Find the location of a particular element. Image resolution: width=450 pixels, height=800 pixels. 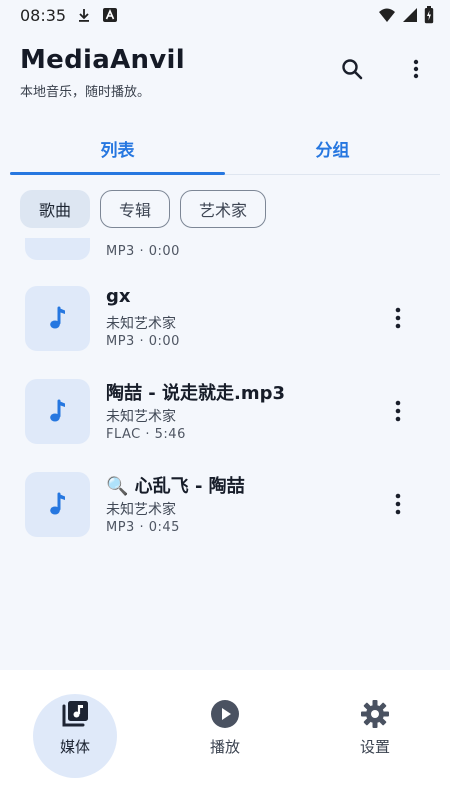

view-tabs: 列表 分组 is located at coordinates (225, 148).